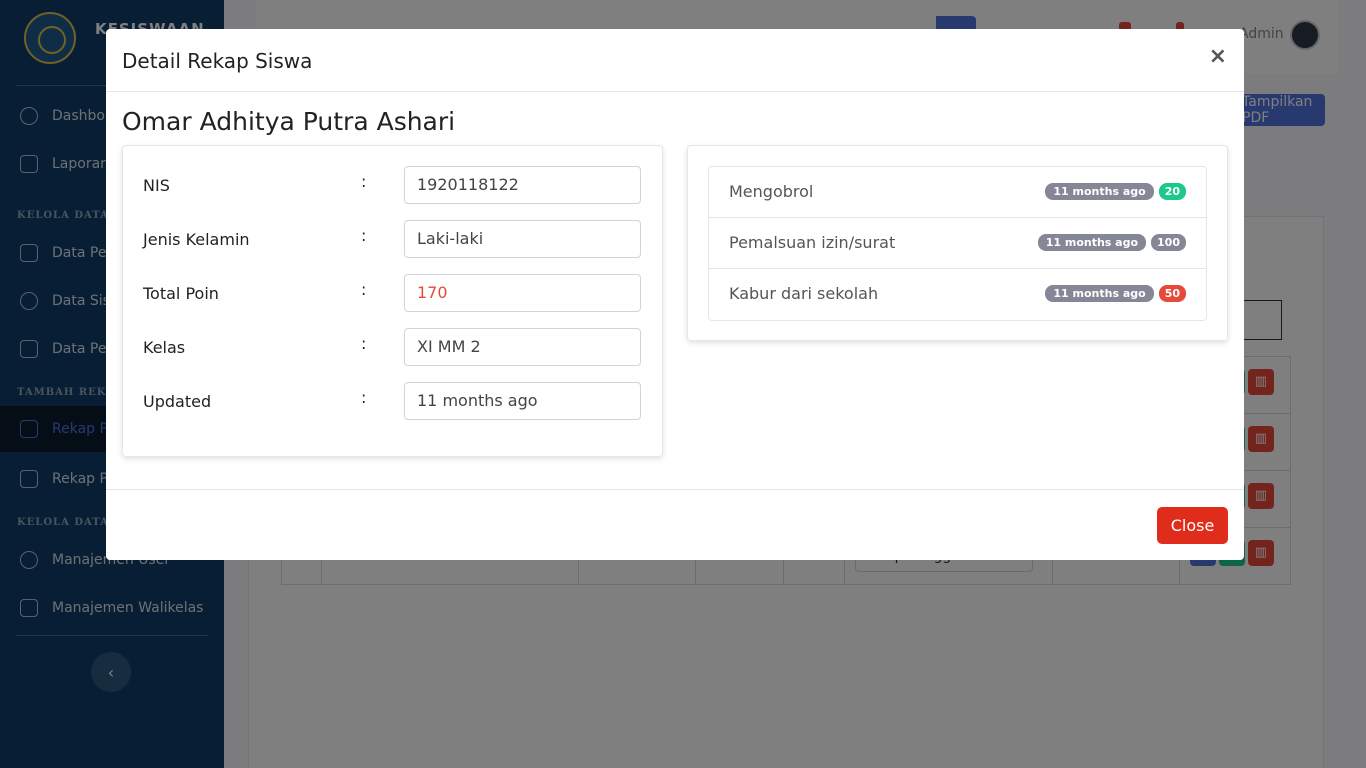 The height and width of the screenshot is (768, 1366). I want to click on list-item: Pemalsuan izin/surat 11 months ago 100, so click(957, 243).